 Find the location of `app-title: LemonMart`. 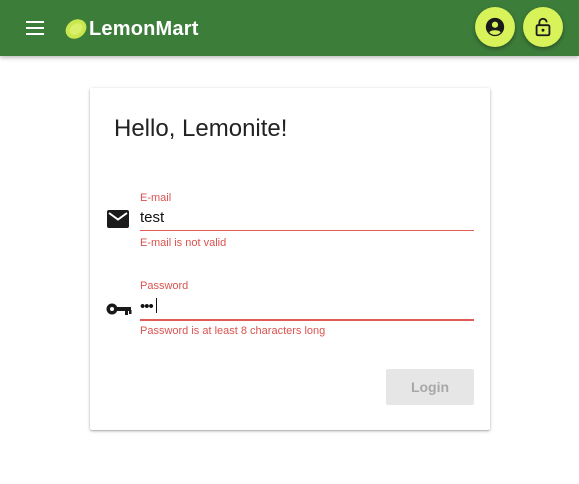

app-title: LemonMart is located at coordinates (144, 29).